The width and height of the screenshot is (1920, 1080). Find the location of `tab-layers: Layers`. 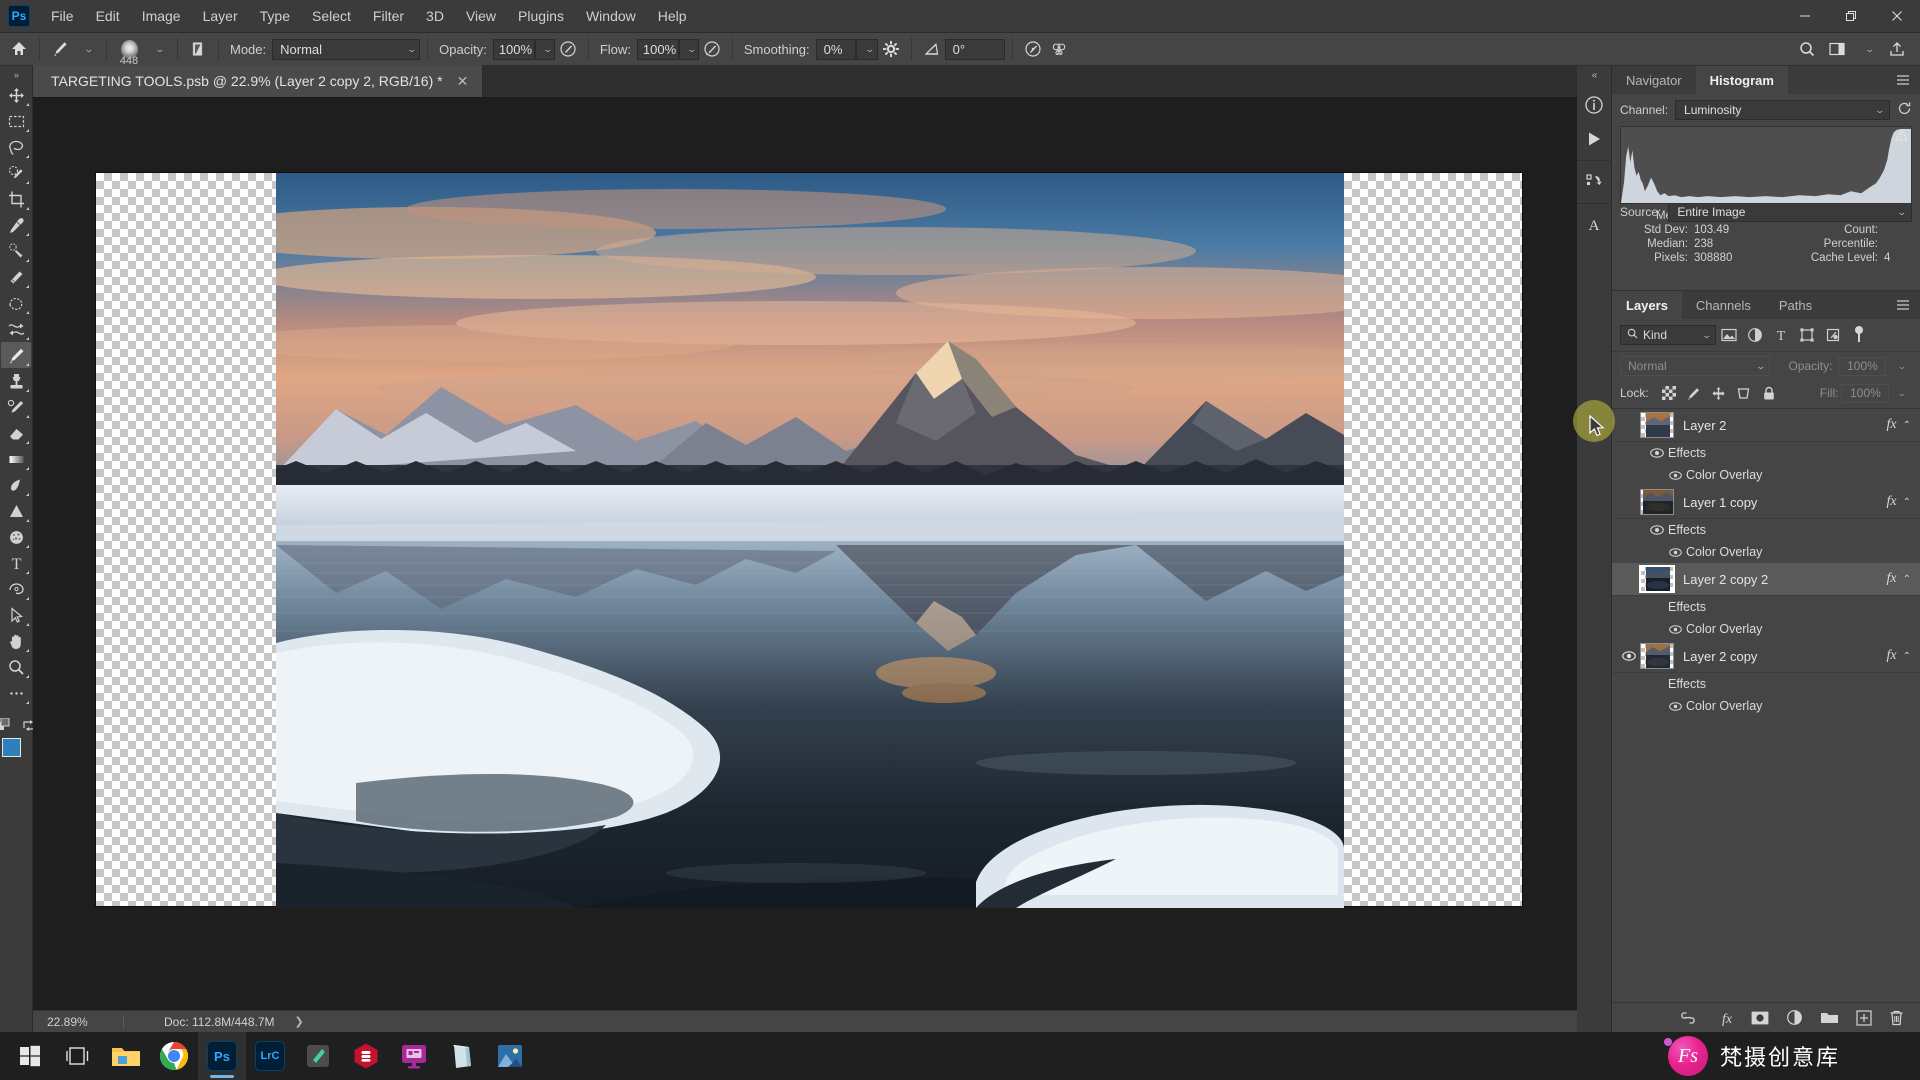

tab-layers: Layers is located at coordinates (1647, 305).